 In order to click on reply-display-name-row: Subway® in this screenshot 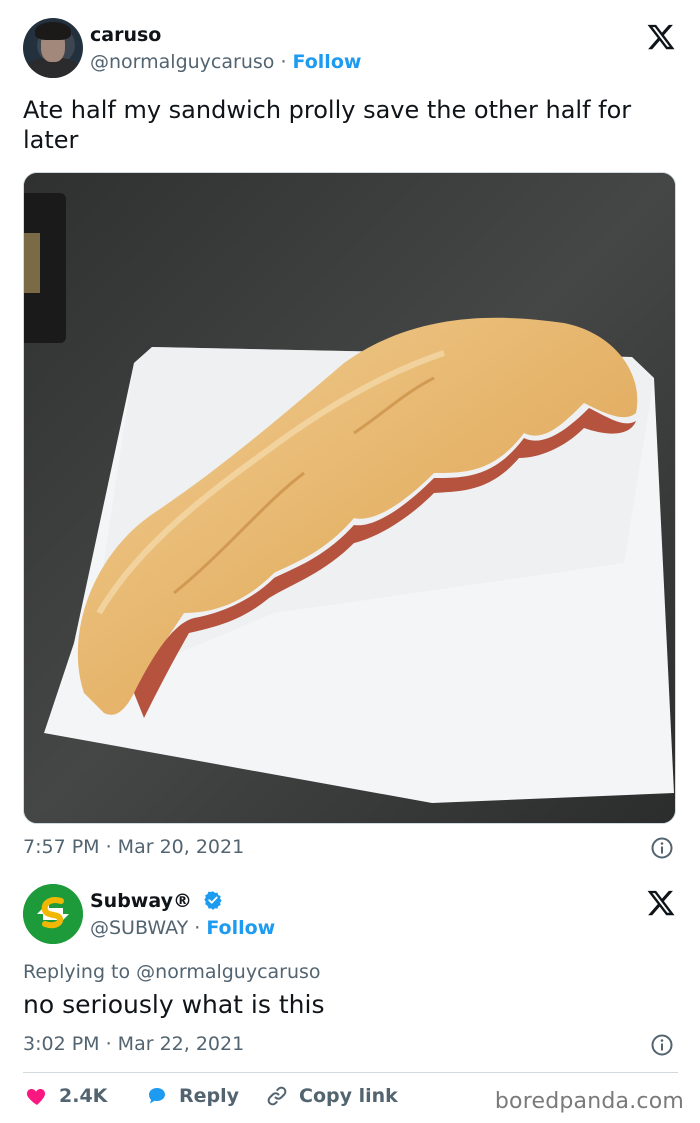, I will do `click(156, 901)`.